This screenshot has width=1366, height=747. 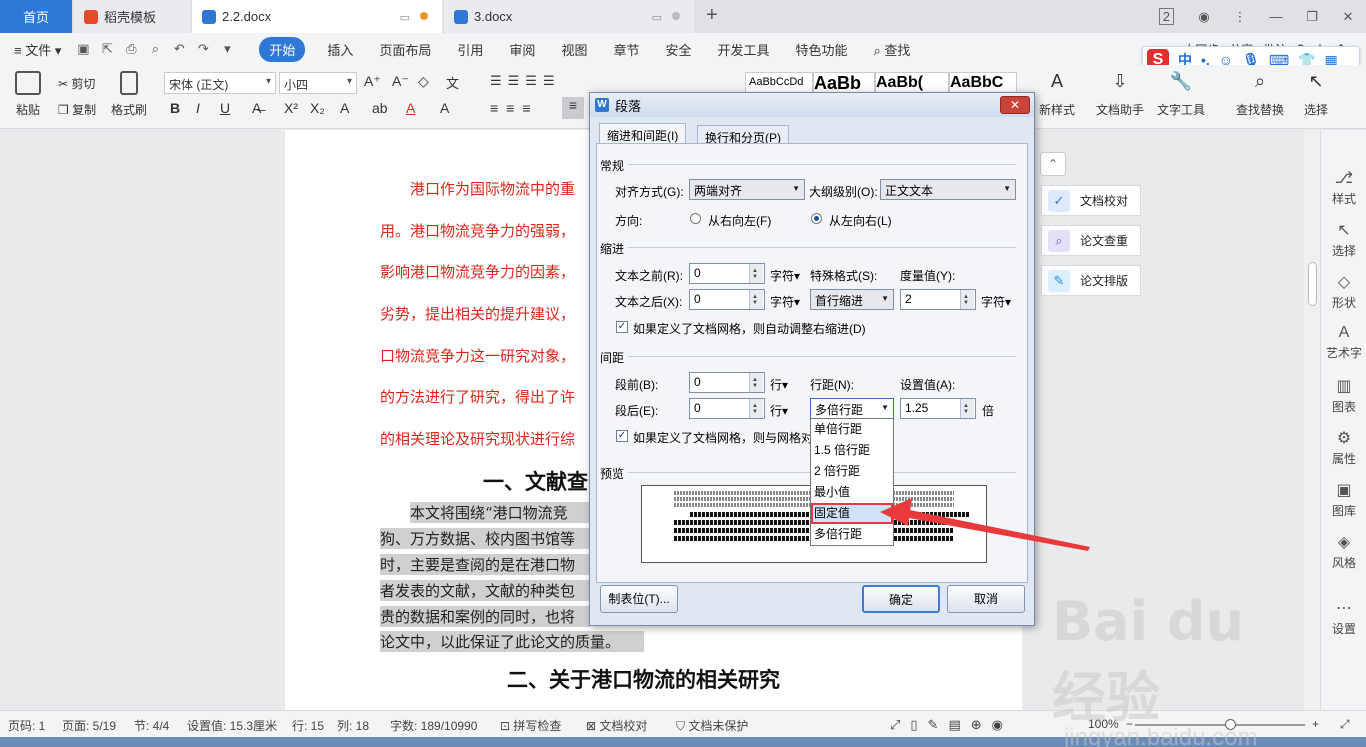 I want to click on style-heading2: AaBb(, so click(x=912, y=83).